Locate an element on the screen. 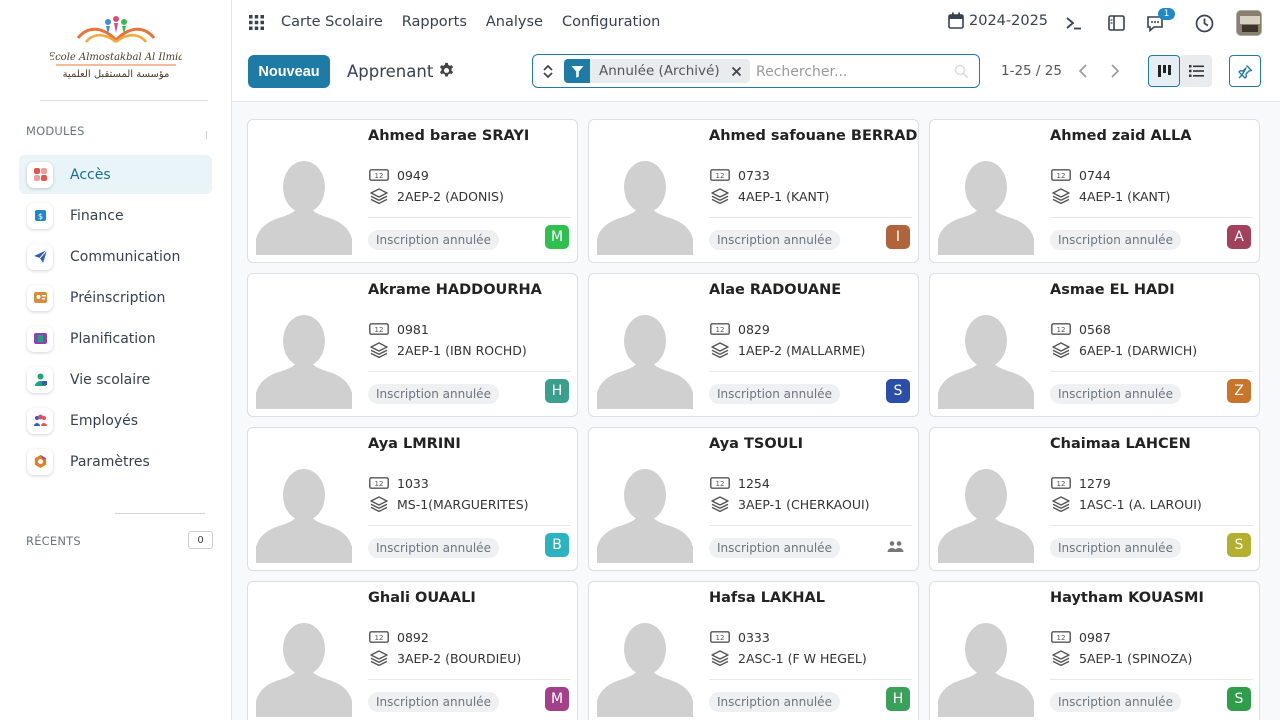 This screenshot has width=1280, height=720. student-class: 2ASC-1 (F W HEGEL) is located at coordinates (802, 658).